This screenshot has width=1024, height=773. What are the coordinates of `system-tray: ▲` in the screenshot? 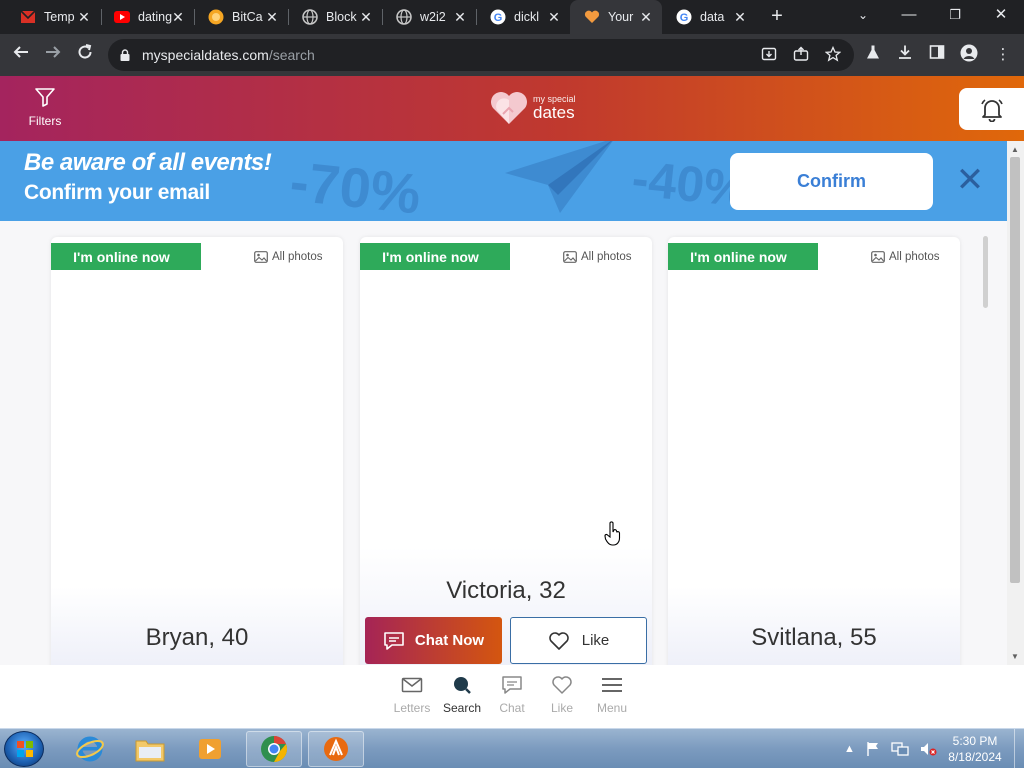 It's located at (890, 749).